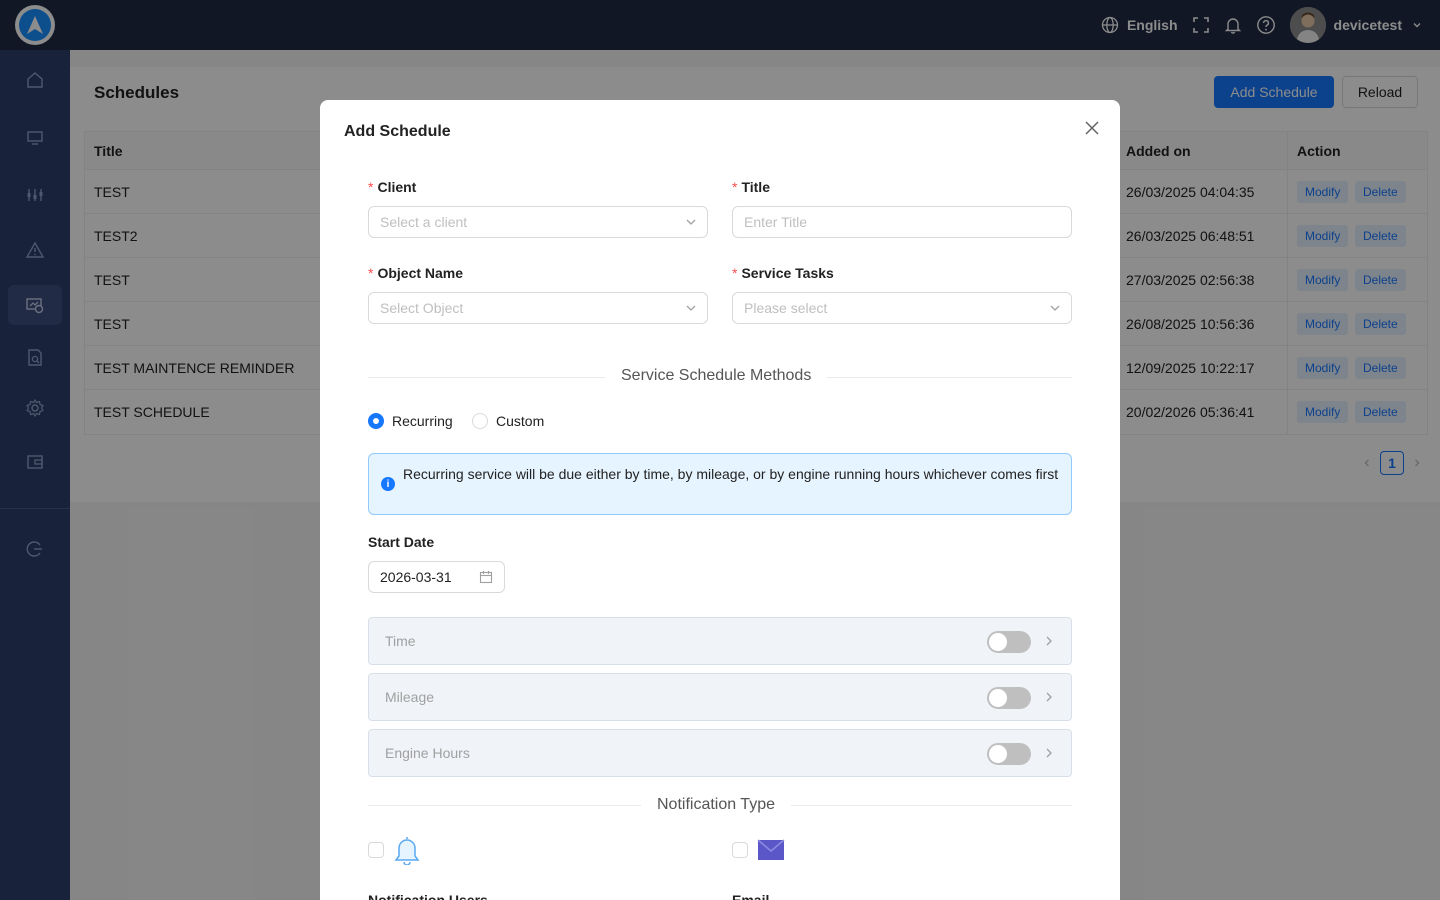  Describe the element at coordinates (720, 641) in the screenshot. I see `time-panel: Time` at that location.